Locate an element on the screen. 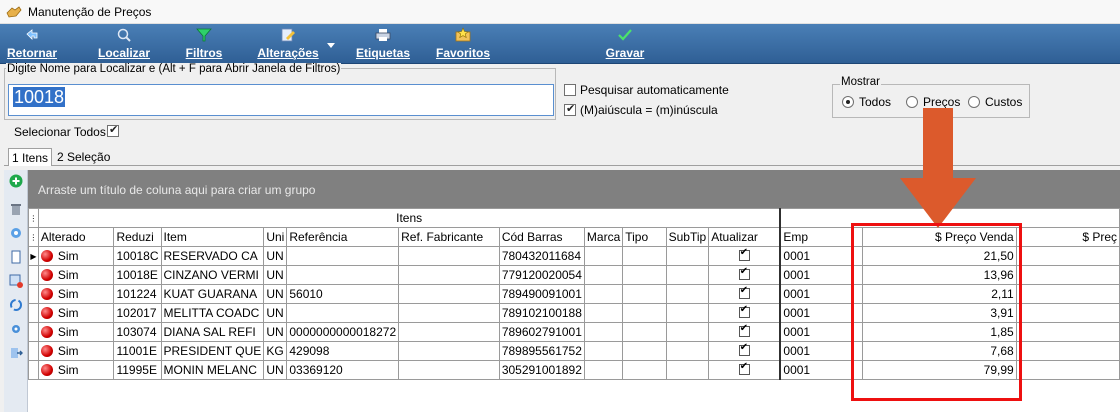 The image size is (1120, 412). col-ref-fabricante: Ref. Fabricante is located at coordinates (449, 237).